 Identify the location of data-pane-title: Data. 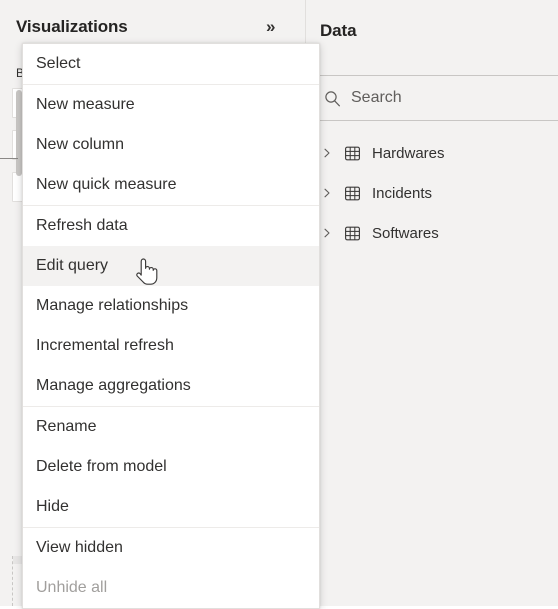
(338, 30).